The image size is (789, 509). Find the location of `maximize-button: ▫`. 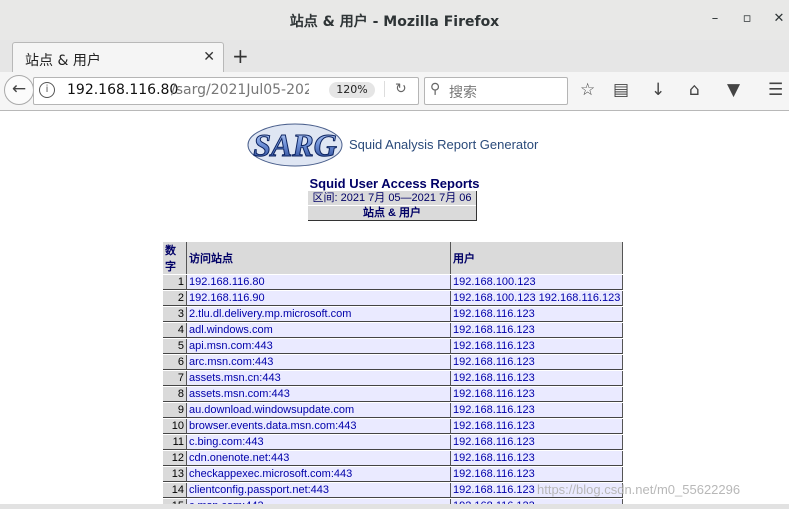

maximize-button: ▫ is located at coordinates (747, 19).